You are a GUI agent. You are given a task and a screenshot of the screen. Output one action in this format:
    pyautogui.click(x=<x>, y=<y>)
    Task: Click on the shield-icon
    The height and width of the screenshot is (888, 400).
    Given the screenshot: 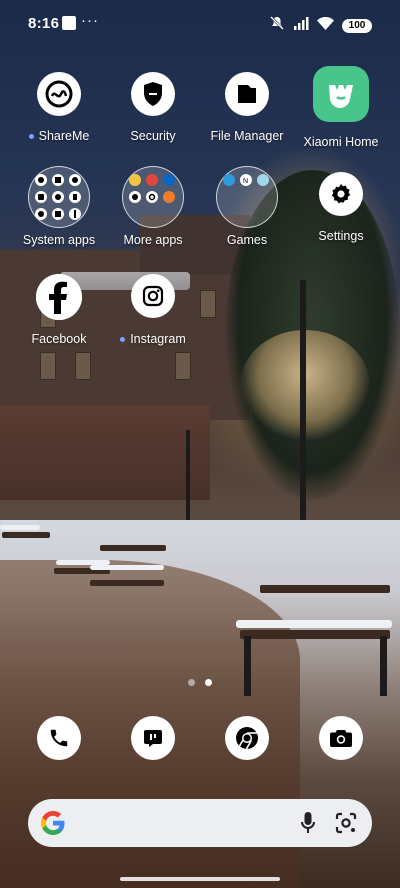 What is the action you would take?
    pyautogui.click(x=153, y=94)
    